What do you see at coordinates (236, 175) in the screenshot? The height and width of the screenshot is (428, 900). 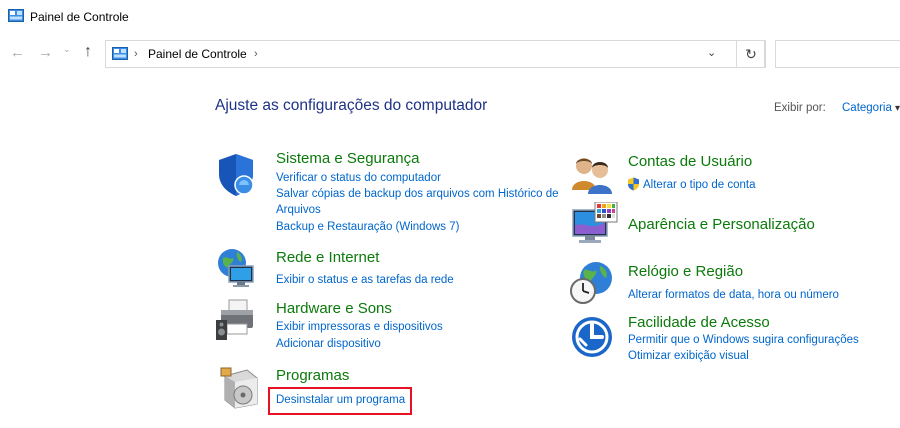 I see `shield-icon` at bounding box center [236, 175].